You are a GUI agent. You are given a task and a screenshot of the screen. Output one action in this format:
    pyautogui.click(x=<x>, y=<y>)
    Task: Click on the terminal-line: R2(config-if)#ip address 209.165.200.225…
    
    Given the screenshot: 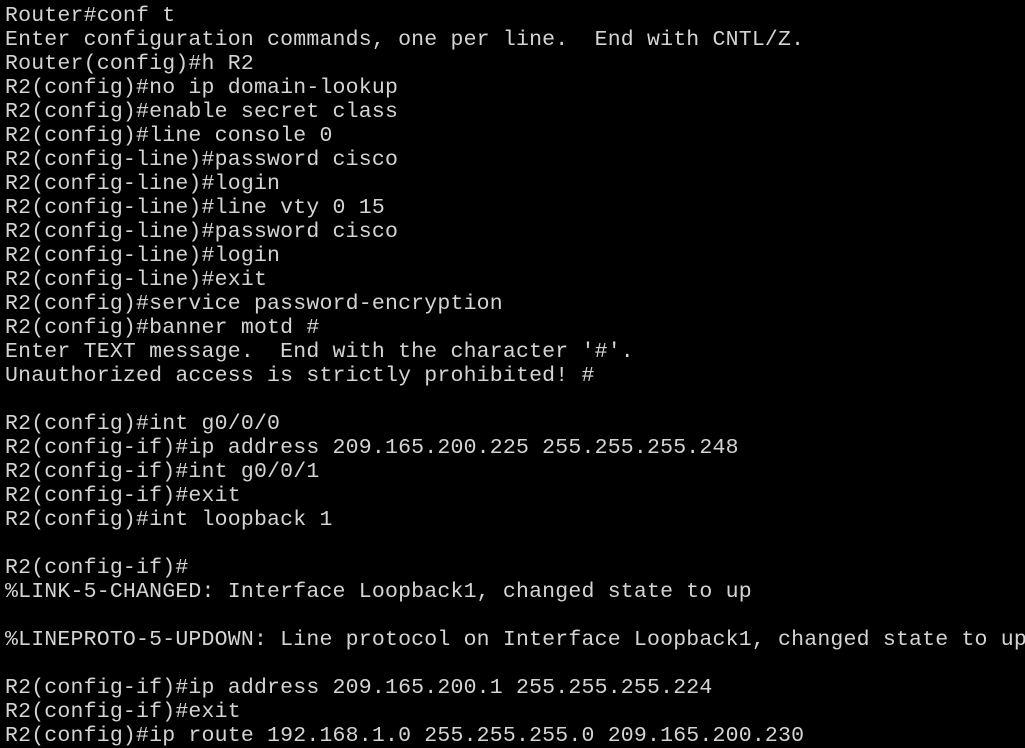 What is the action you would take?
    pyautogui.click(x=372, y=448)
    